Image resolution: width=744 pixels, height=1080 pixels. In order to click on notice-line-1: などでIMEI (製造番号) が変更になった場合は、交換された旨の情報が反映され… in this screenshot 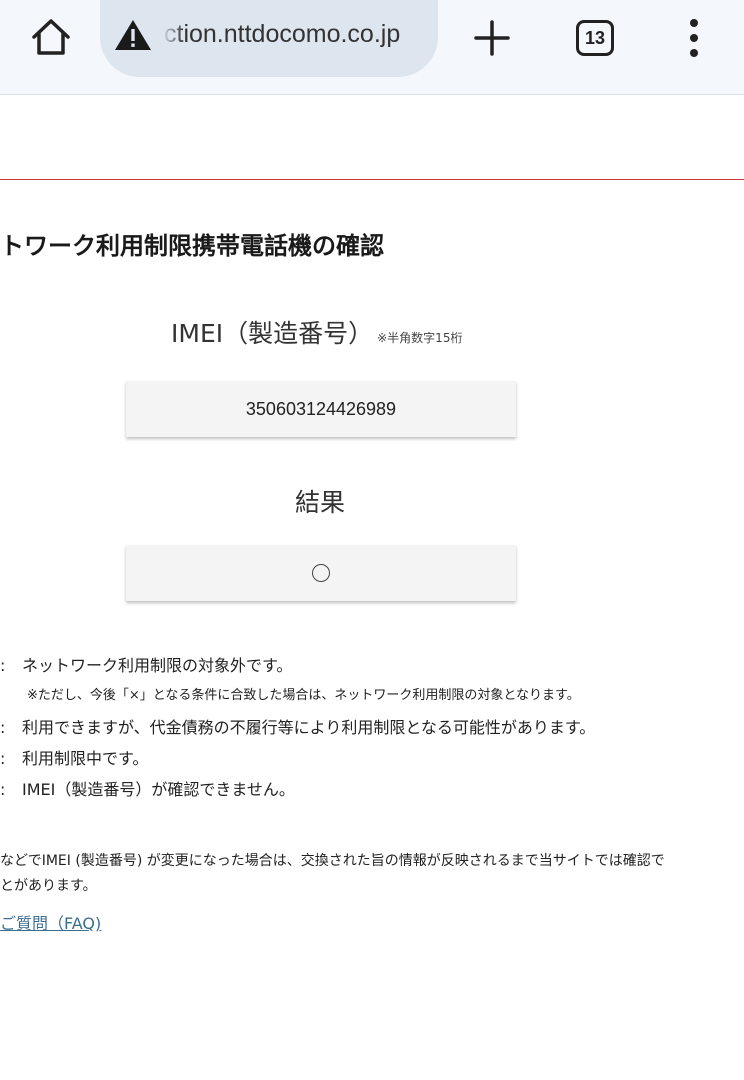, I will do `click(332, 861)`.